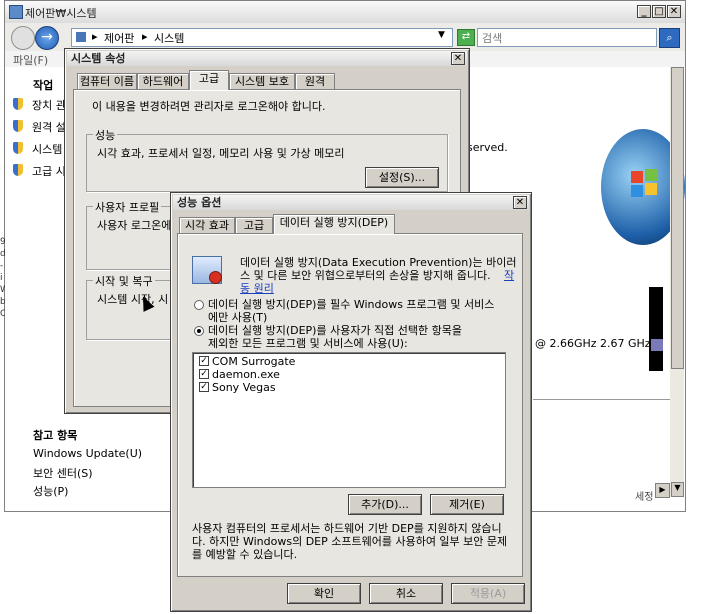  I want to click on divider-line, so click(602, 399).